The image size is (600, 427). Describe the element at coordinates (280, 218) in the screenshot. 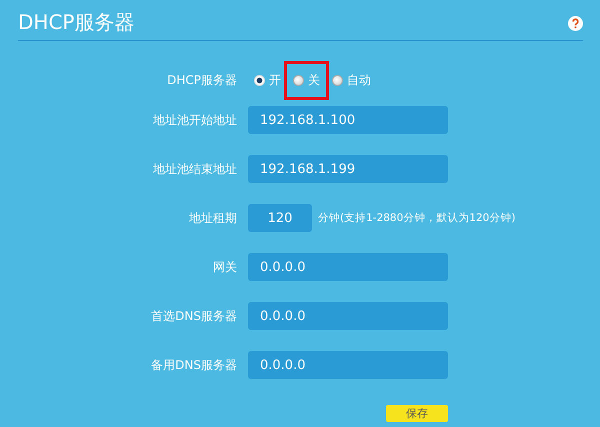

I see `input-field: 120` at that location.